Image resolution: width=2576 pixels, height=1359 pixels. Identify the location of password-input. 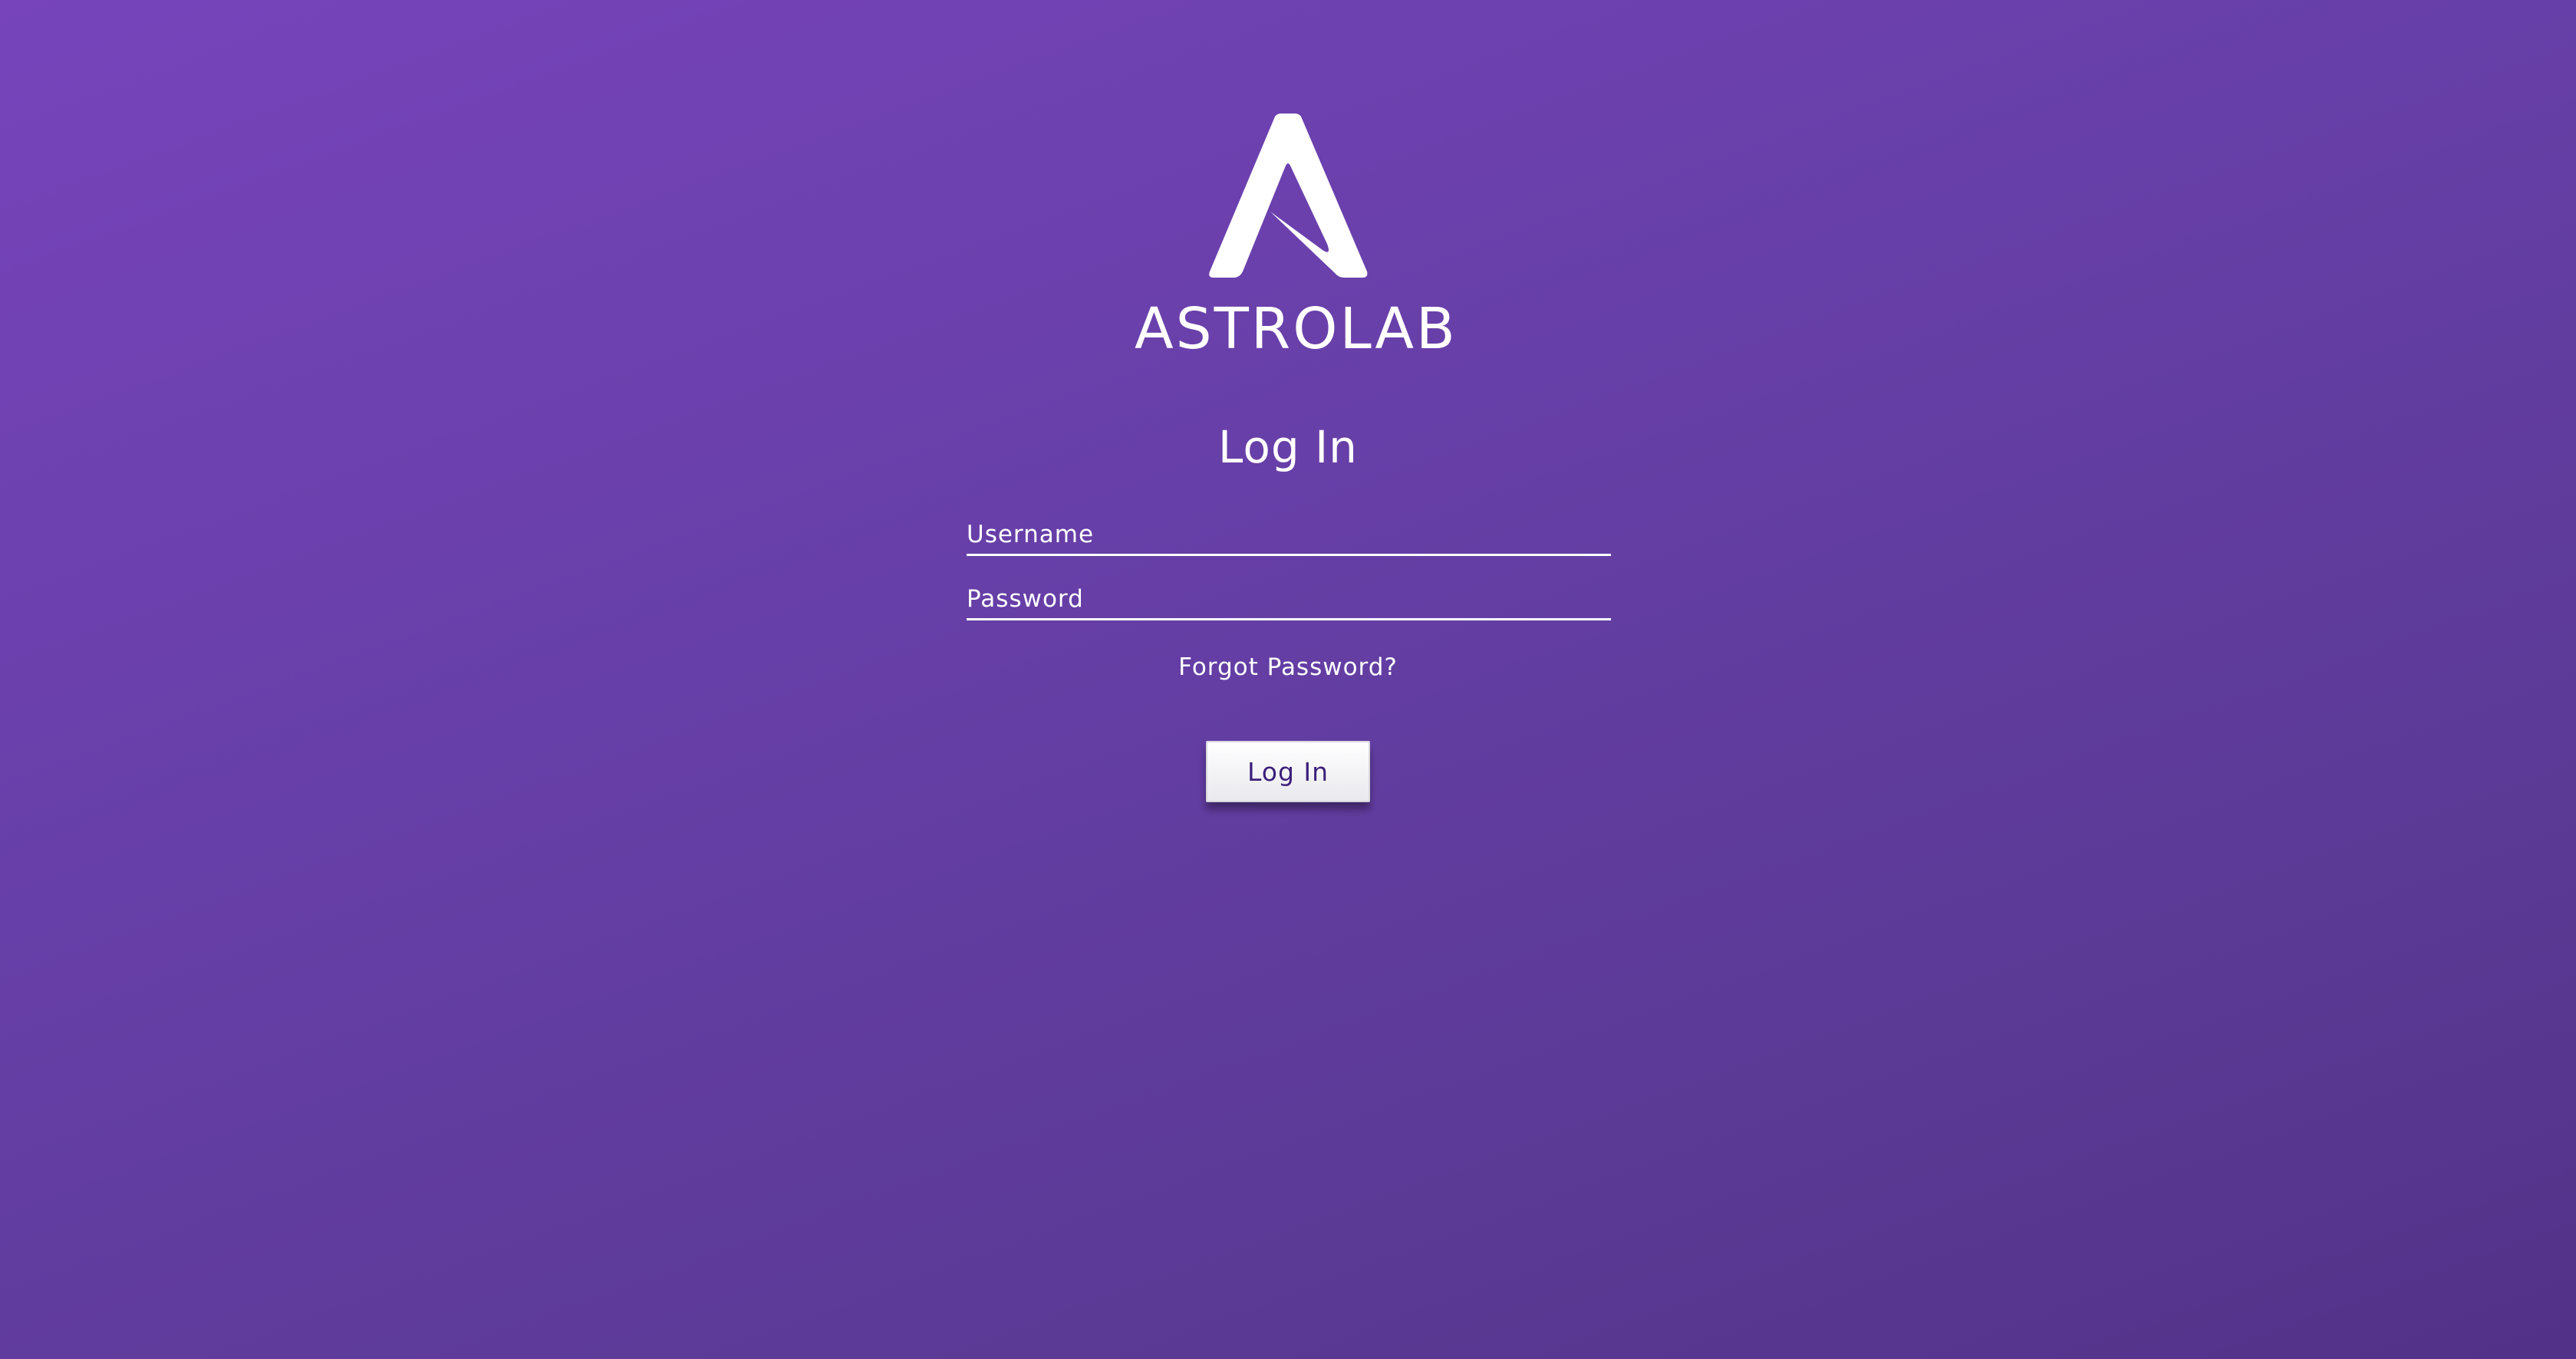
(1289, 599).